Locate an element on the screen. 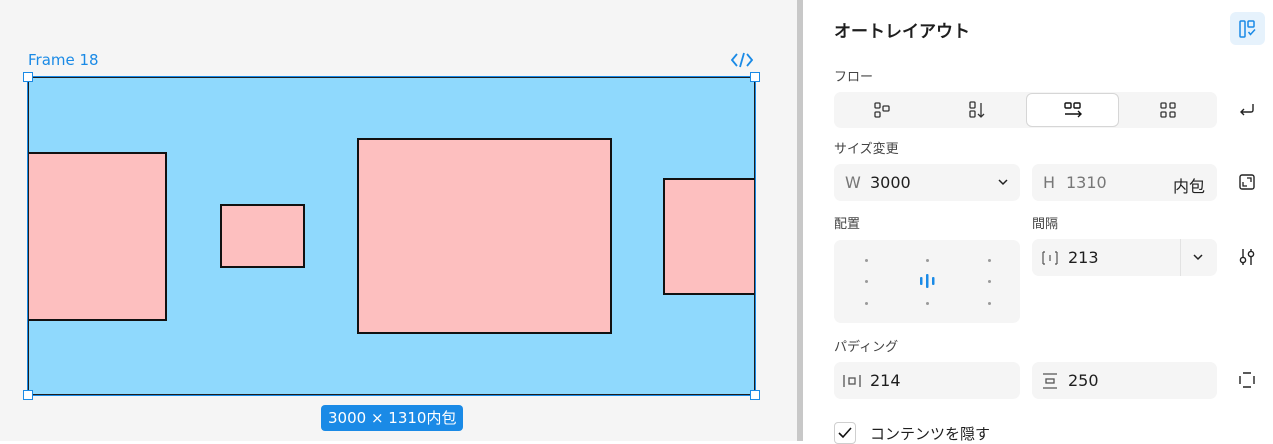 The width and height of the screenshot is (1273, 444). flow-option-horizontal is located at coordinates (1072, 110).